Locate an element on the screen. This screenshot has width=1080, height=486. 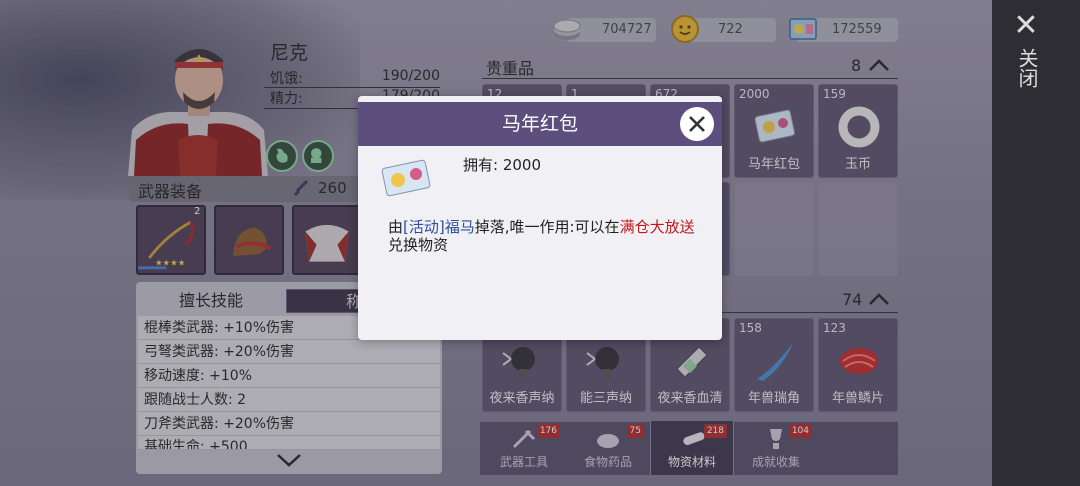
close-icon: ✕ is located at coordinates (1026, 26).